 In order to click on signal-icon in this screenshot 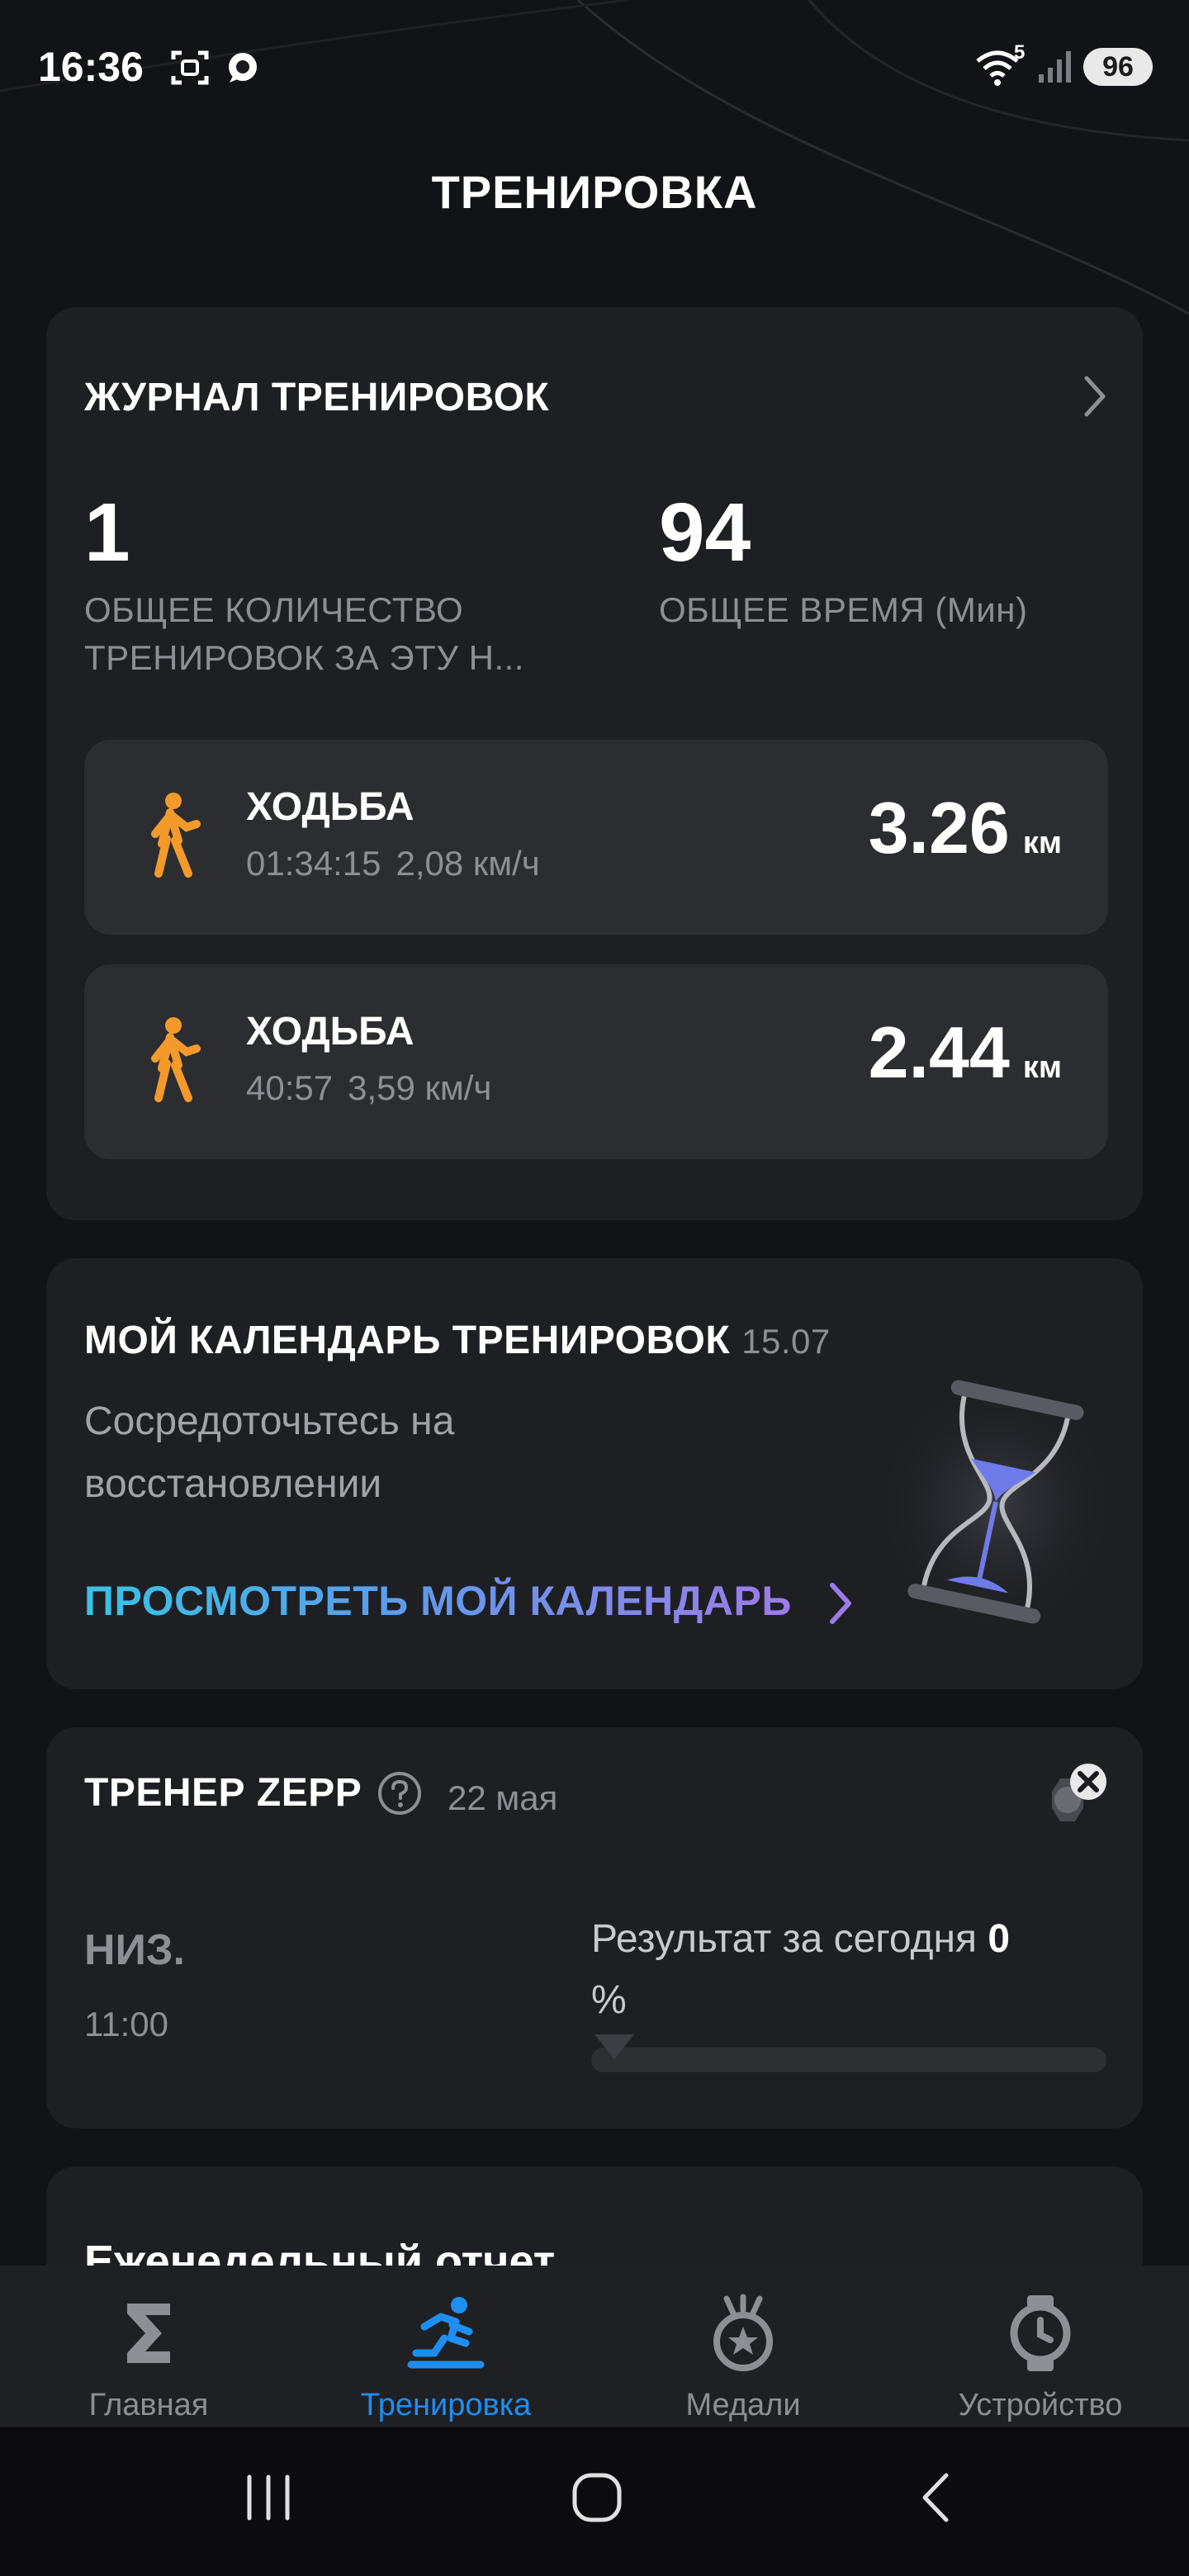, I will do `click(1055, 67)`.